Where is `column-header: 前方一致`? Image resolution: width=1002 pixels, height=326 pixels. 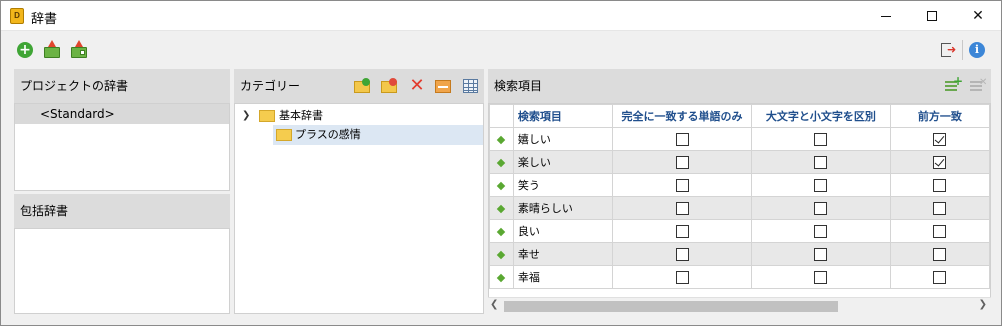 column-header: 前方一致 is located at coordinates (939, 116).